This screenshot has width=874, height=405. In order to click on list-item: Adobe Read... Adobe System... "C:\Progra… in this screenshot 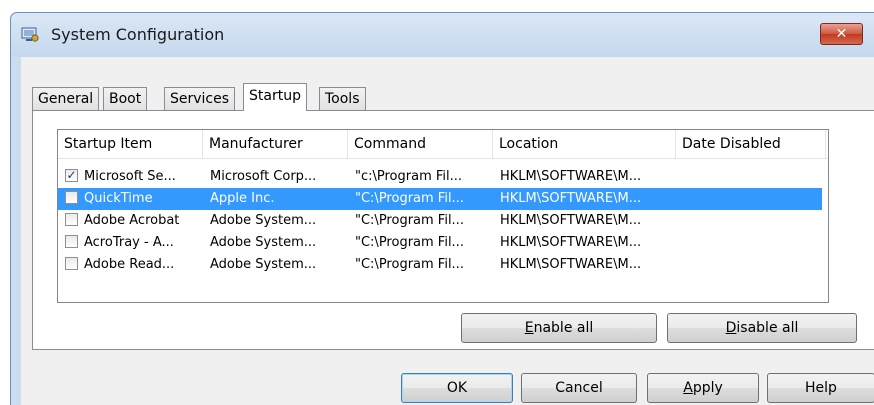, I will do `click(440, 265)`.